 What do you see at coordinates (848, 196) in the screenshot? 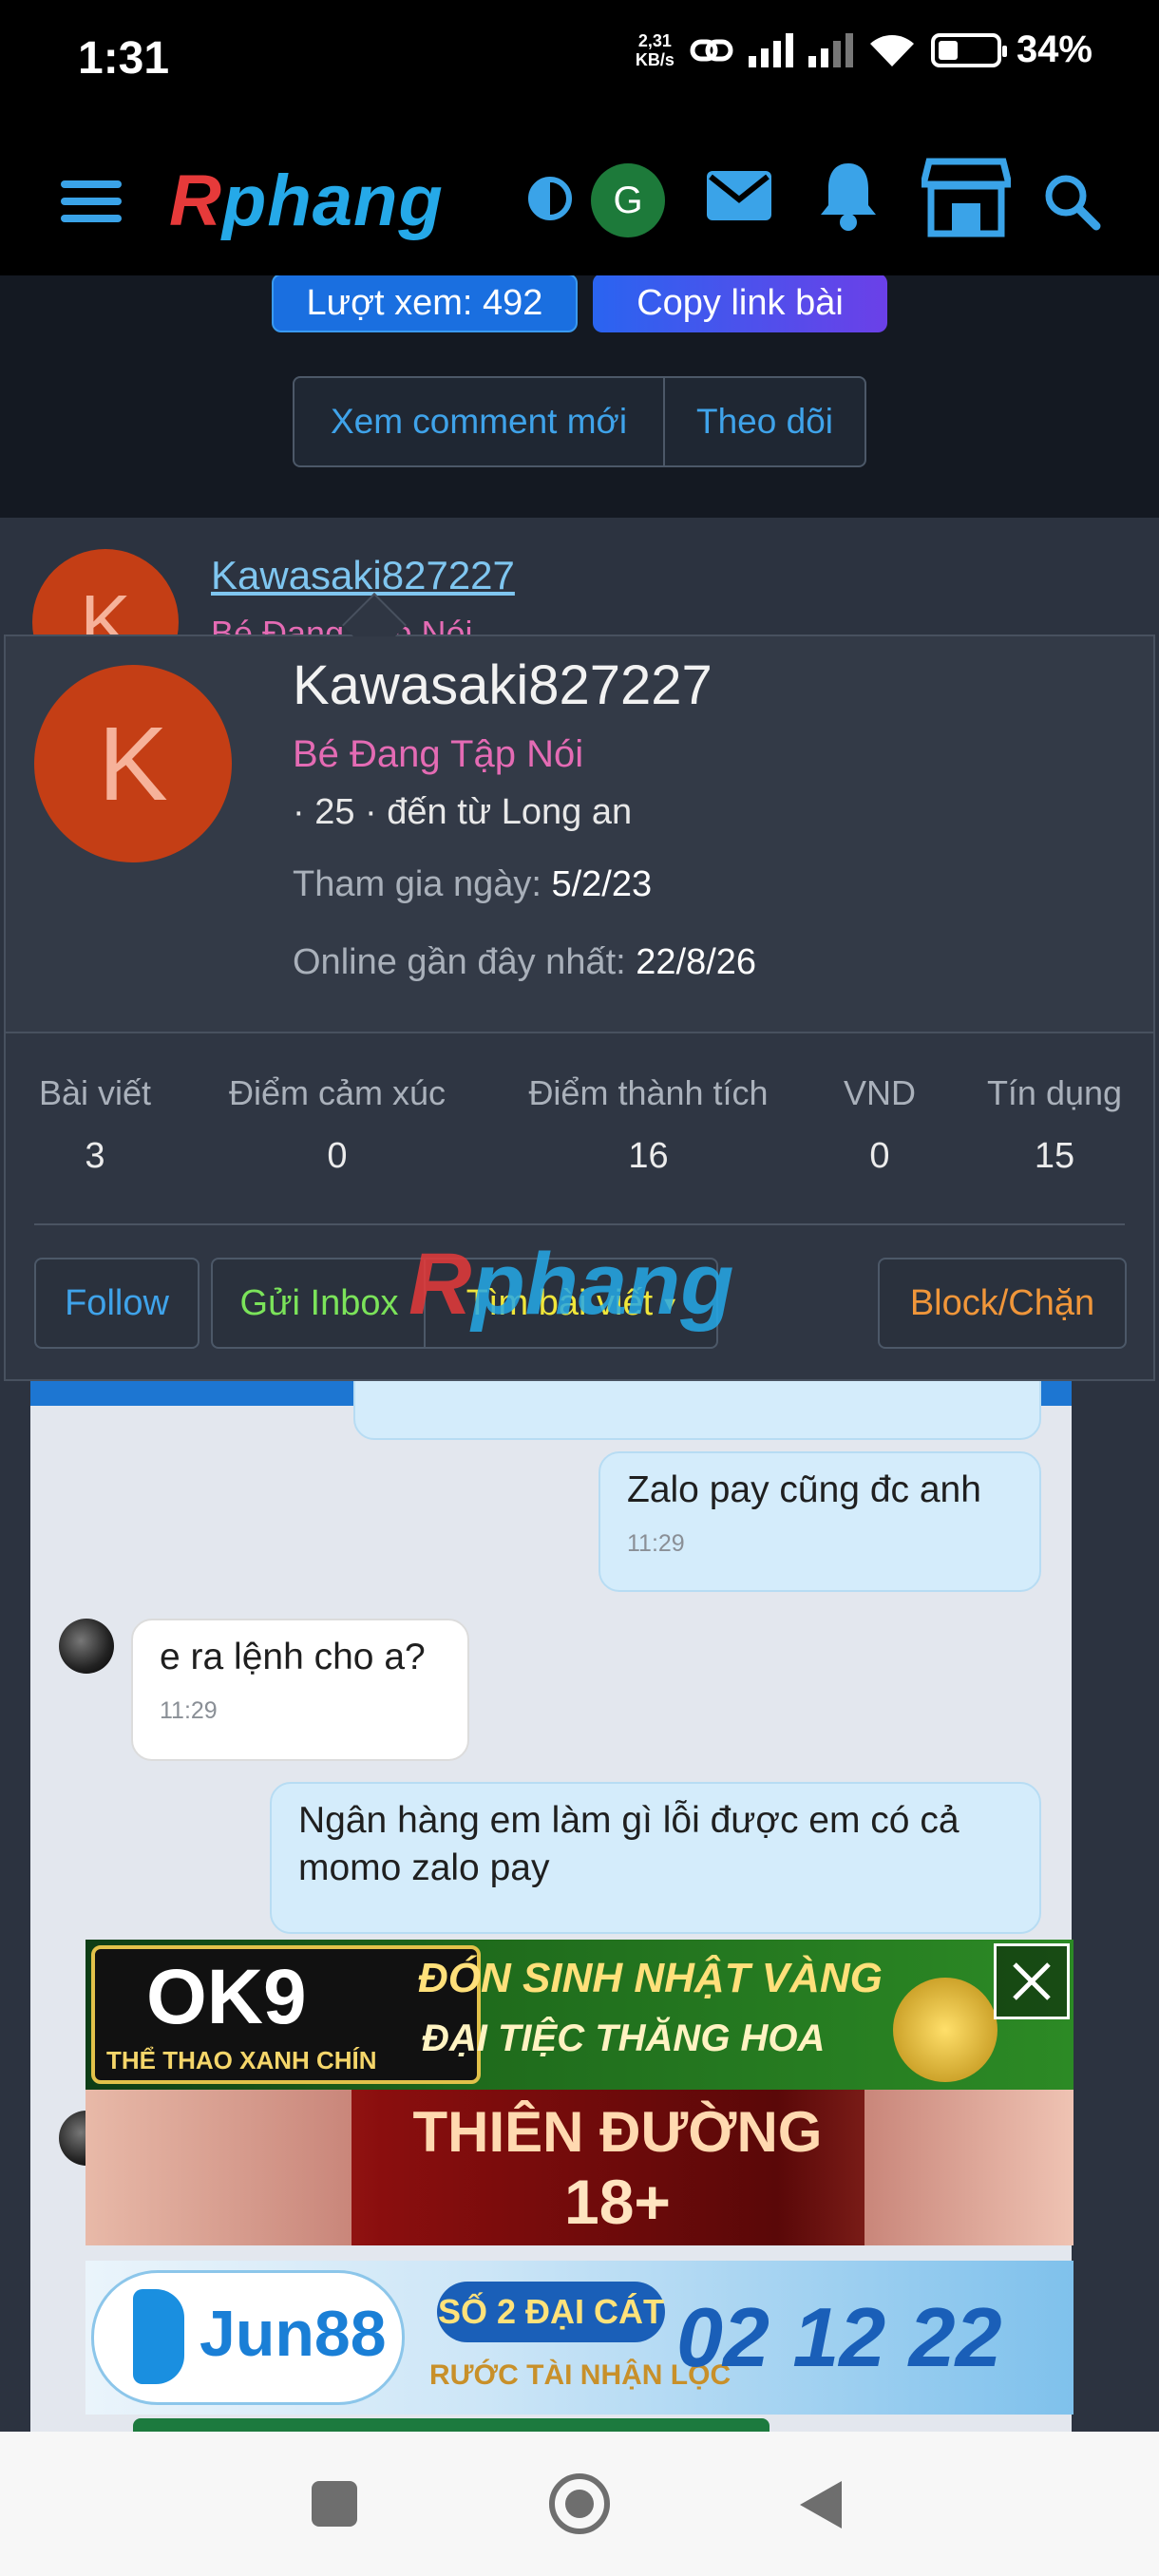
I see `bell-icon` at bounding box center [848, 196].